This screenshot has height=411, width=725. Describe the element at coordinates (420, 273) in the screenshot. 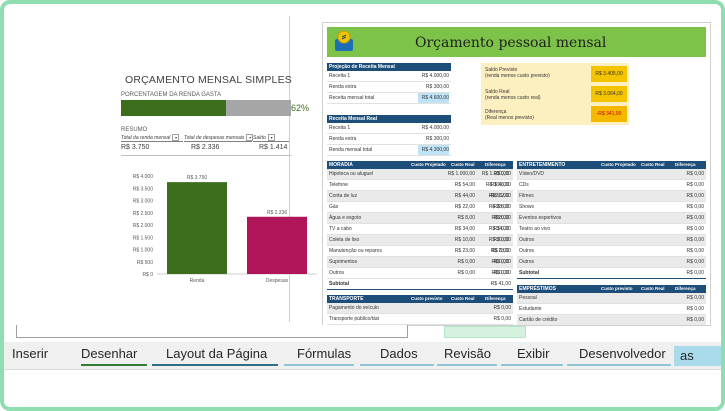

I see `table-row: Outros R$ 0,00 R$ 0,00 R$ 0,00` at that location.